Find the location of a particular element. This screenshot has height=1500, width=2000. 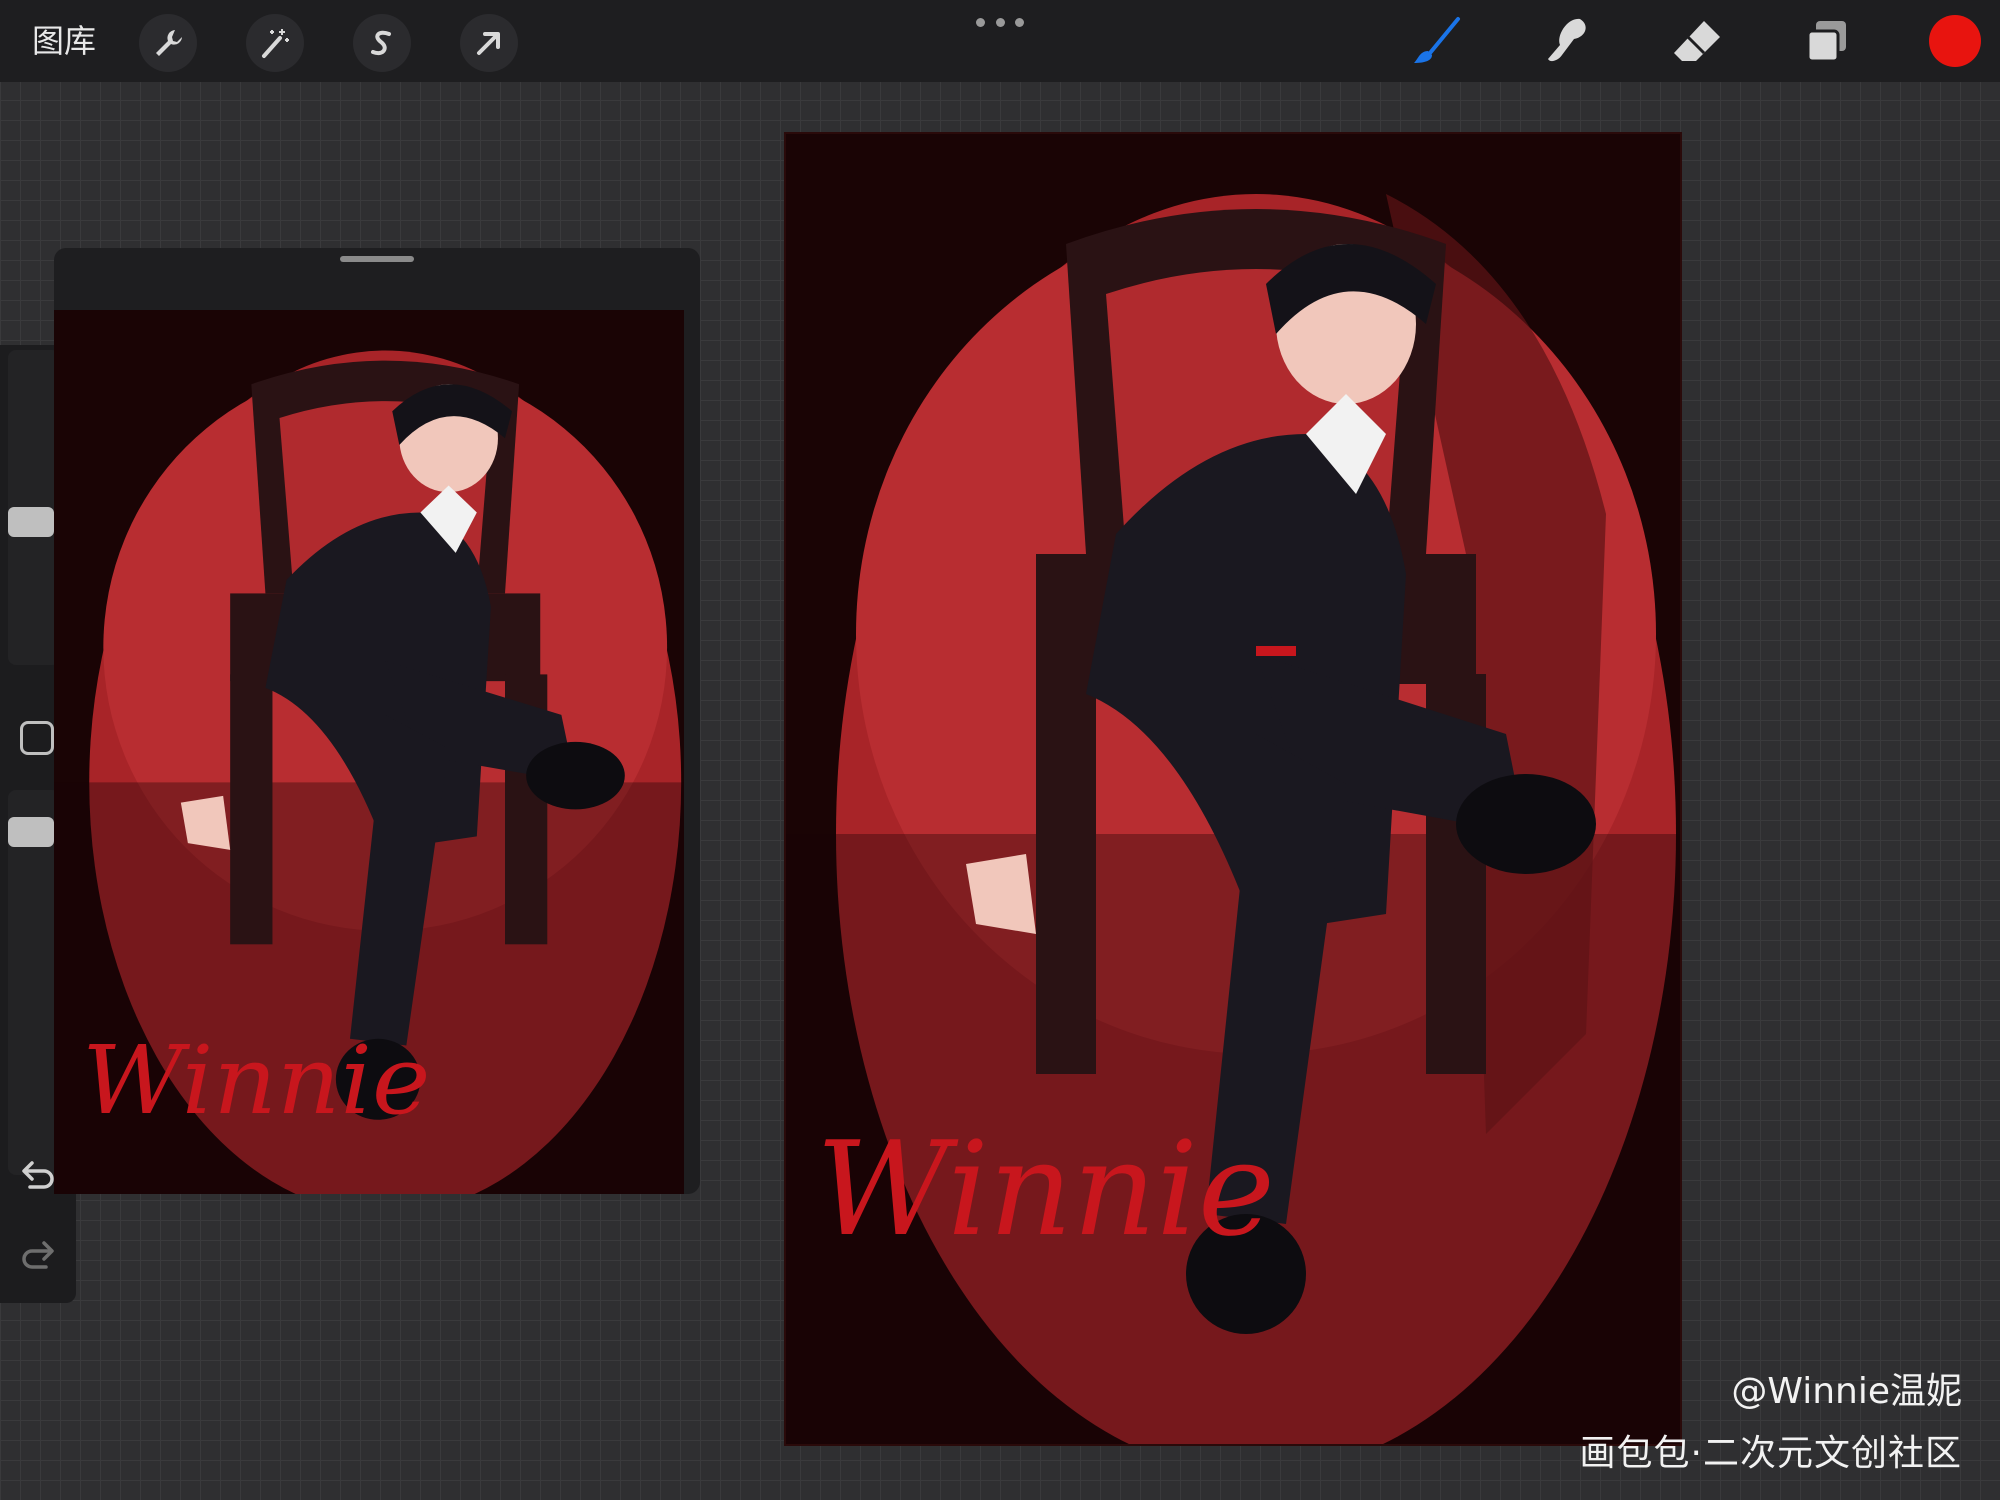

ellipsis-icon is located at coordinates (1000, 22).